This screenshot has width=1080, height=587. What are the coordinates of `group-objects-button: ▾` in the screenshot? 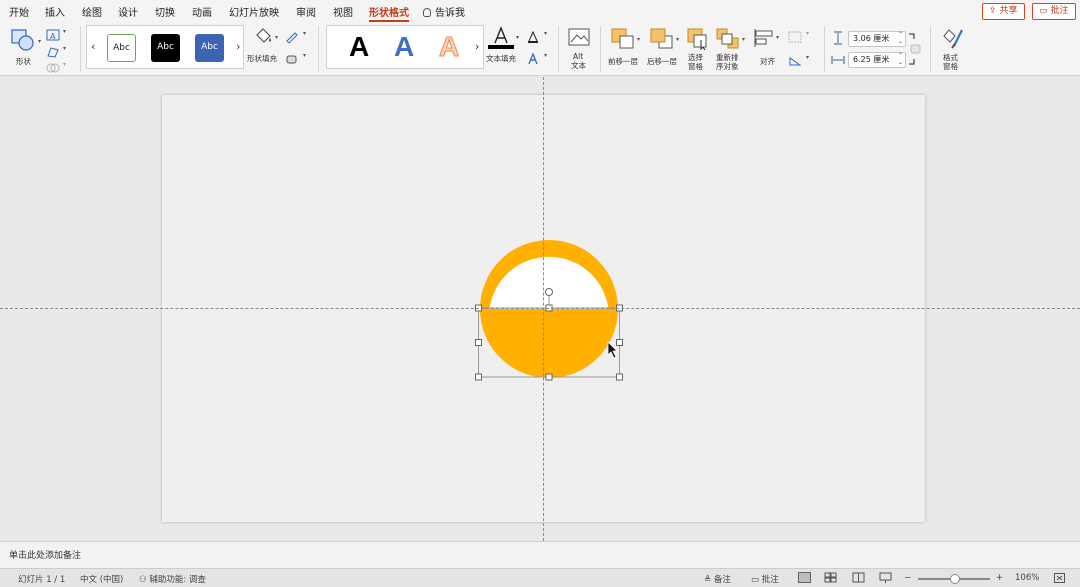 It's located at (801, 35).